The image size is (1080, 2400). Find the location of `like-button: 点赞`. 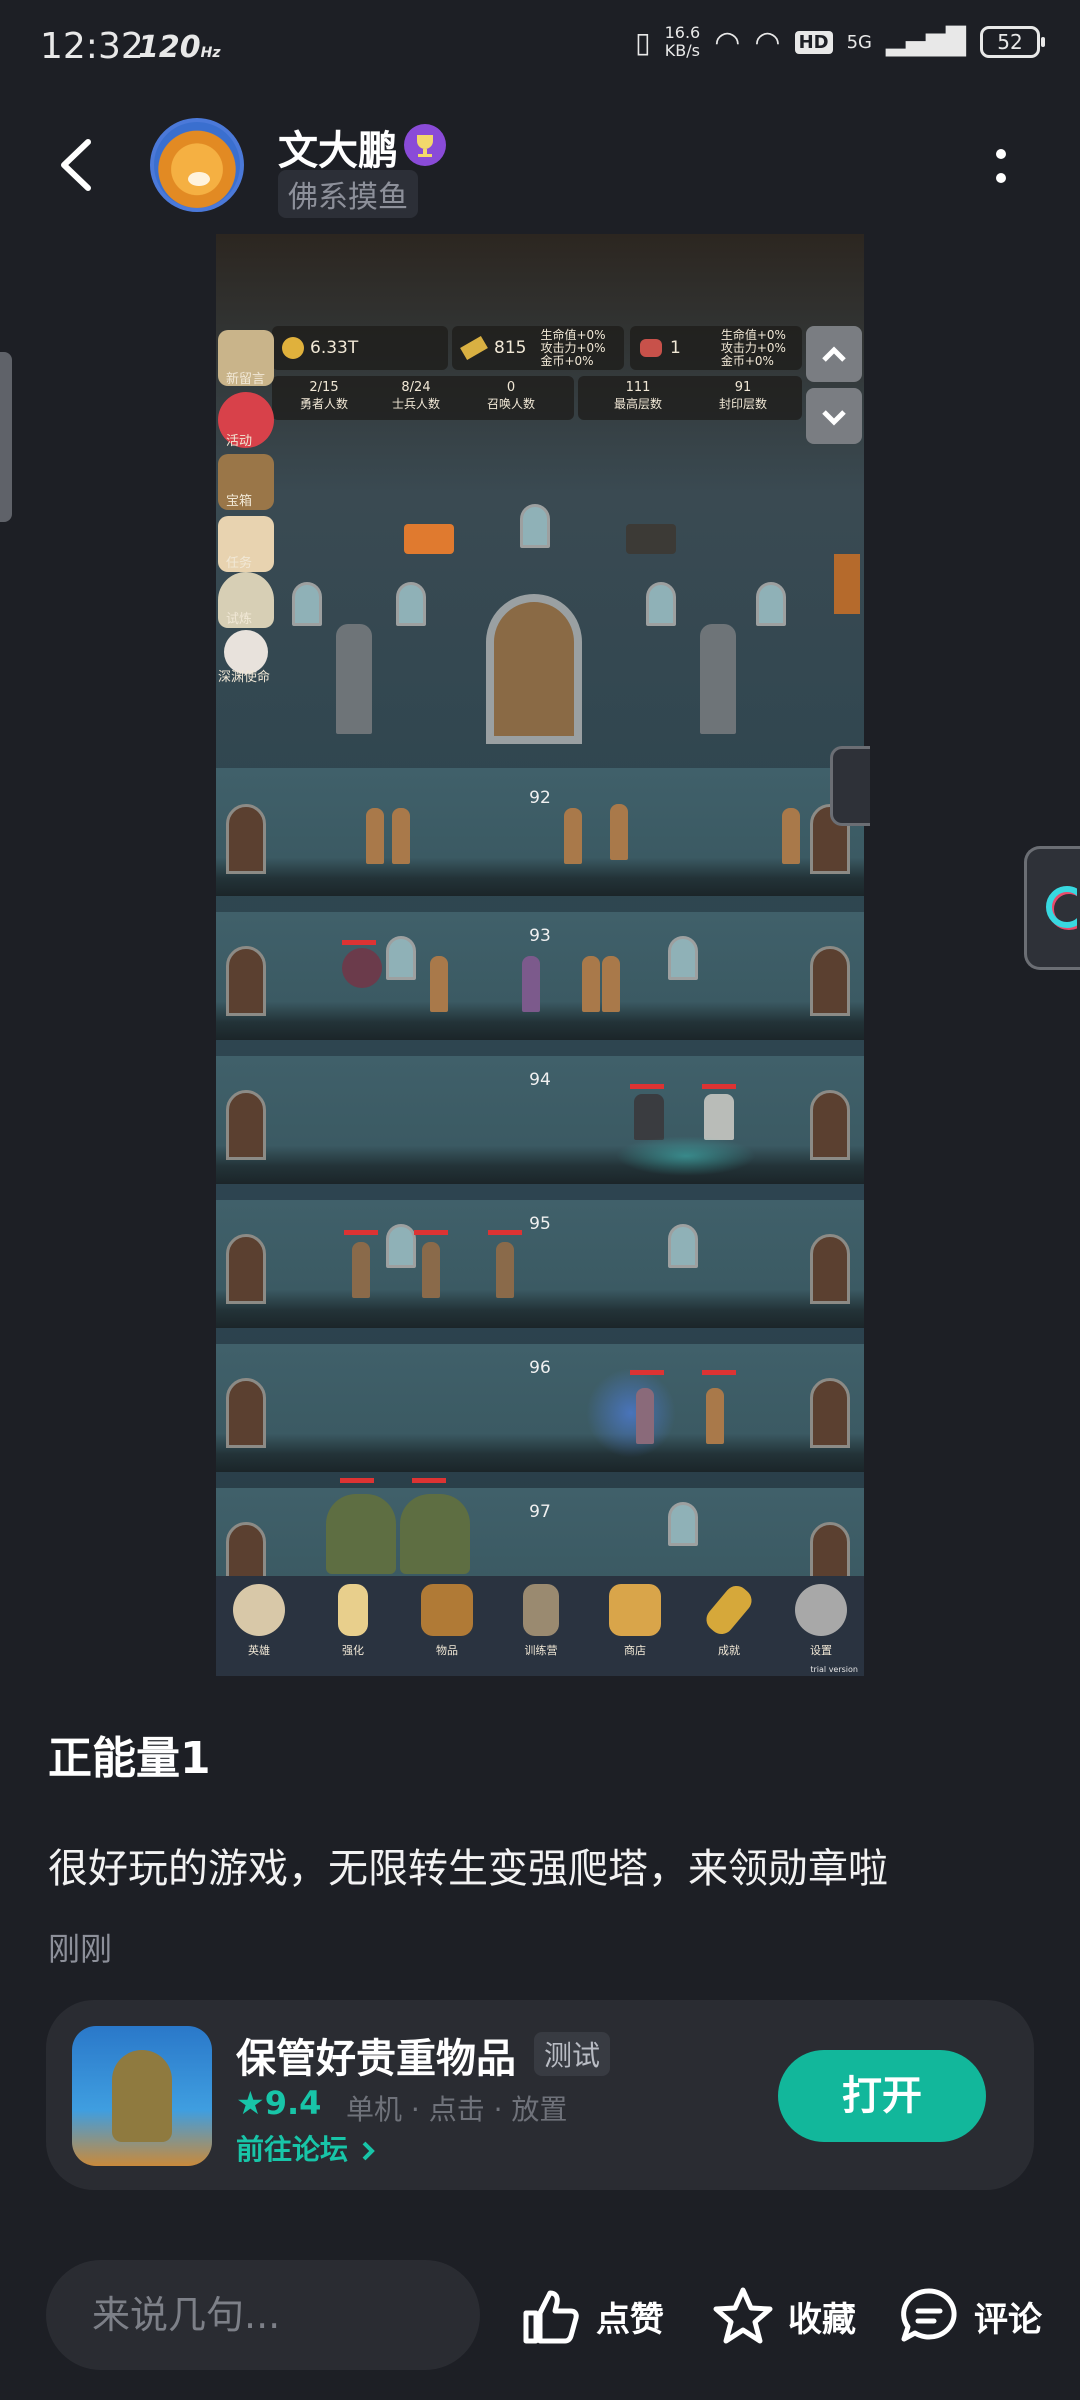

like-button: 点赞 is located at coordinates (592, 2316).